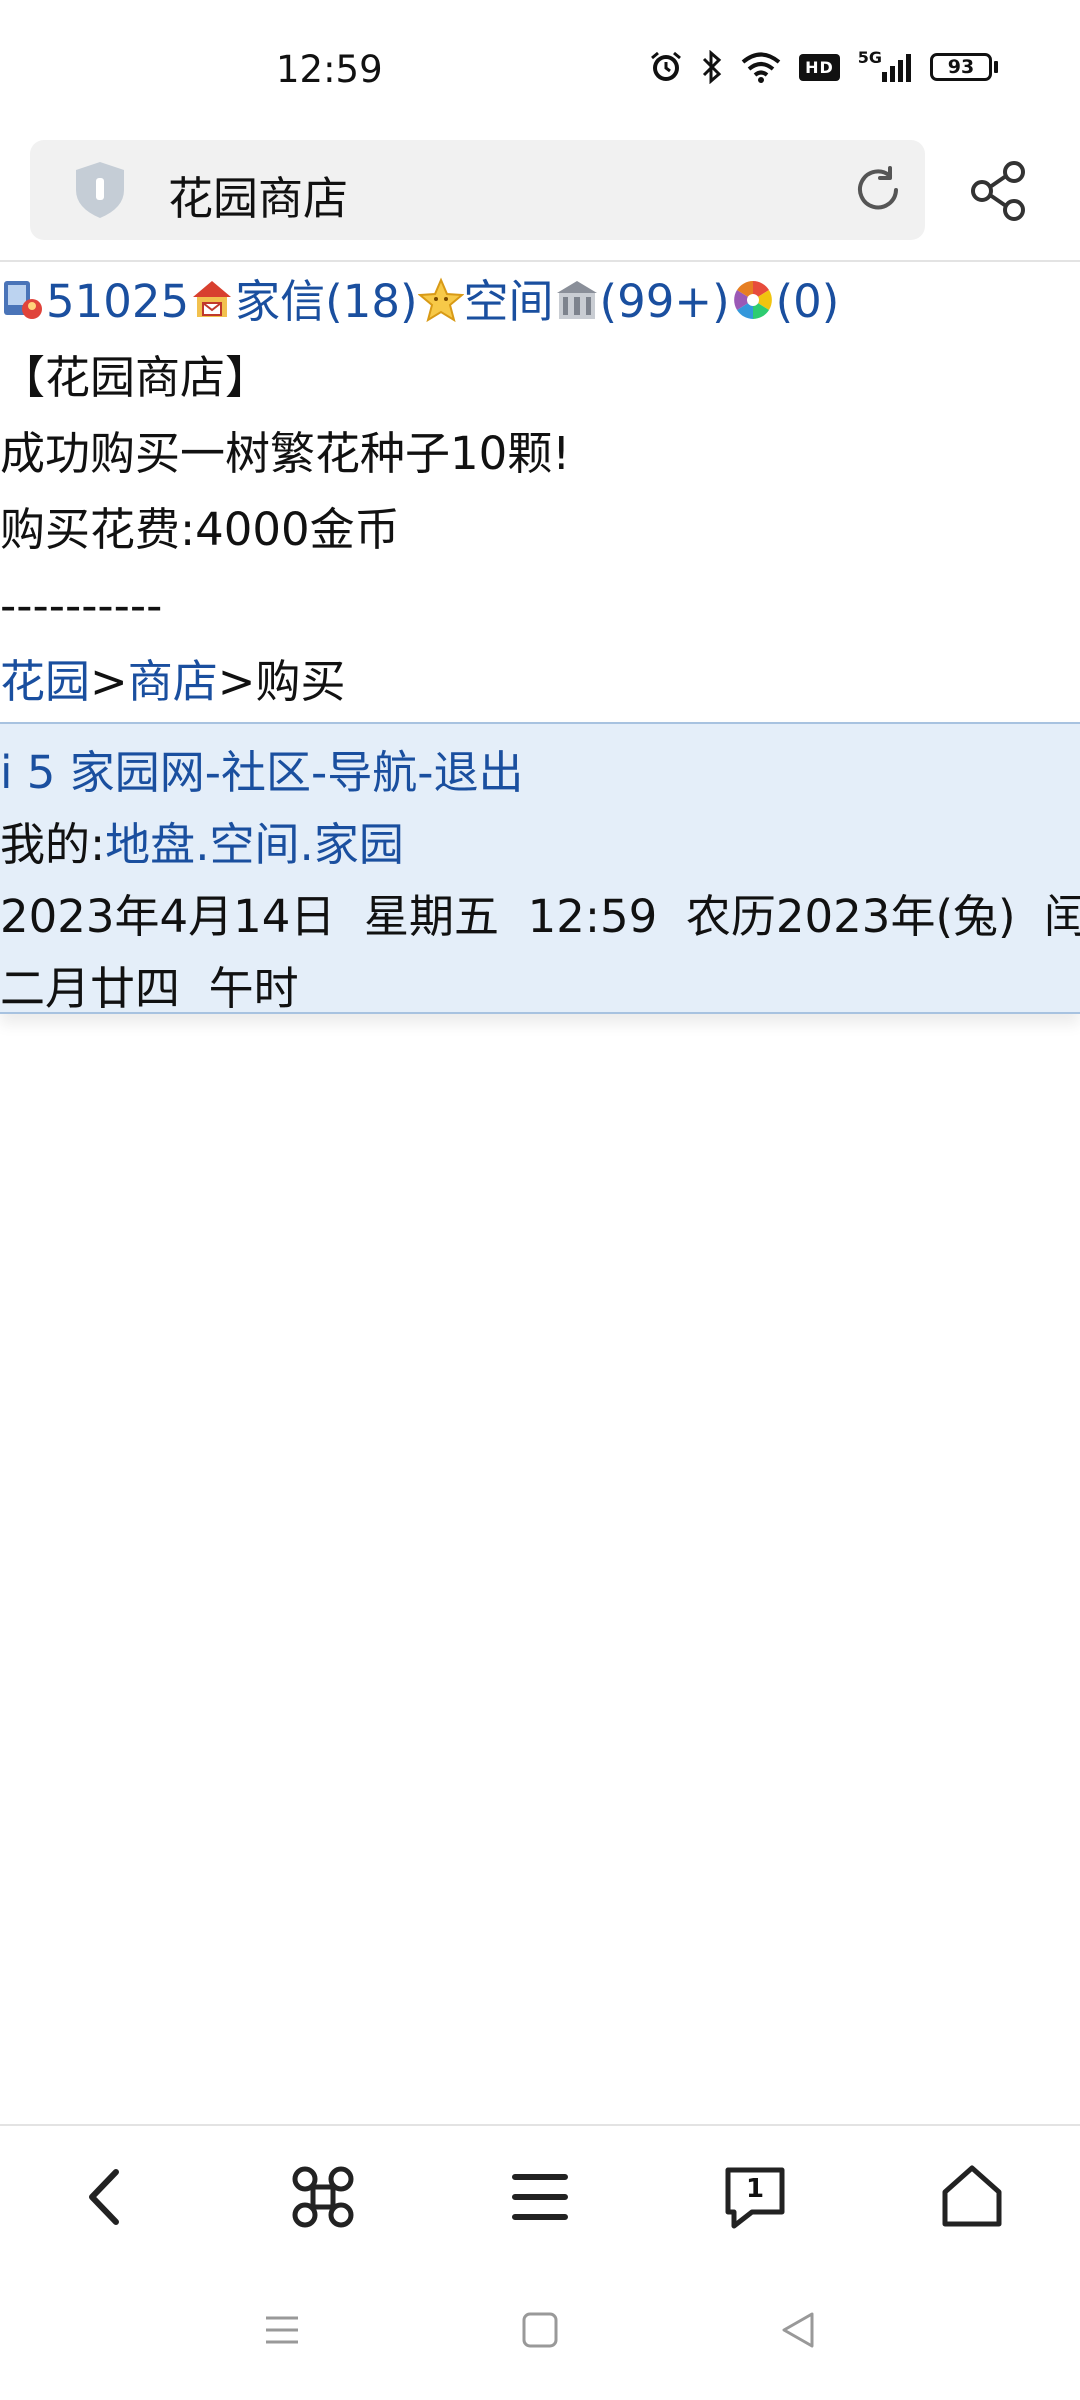 The image size is (1080, 2400). Describe the element at coordinates (107, 2197) in the screenshot. I see `back-icon` at that location.